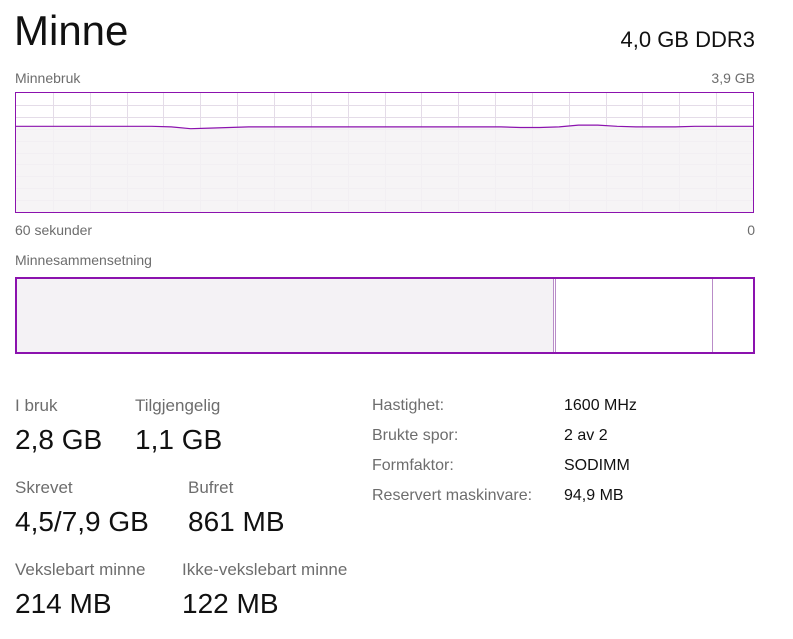 The image size is (793, 639). Describe the element at coordinates (265, 569) in the screenshot. I see `nonpaged-pool-label: Ikke-vekslebart minne` at that location.